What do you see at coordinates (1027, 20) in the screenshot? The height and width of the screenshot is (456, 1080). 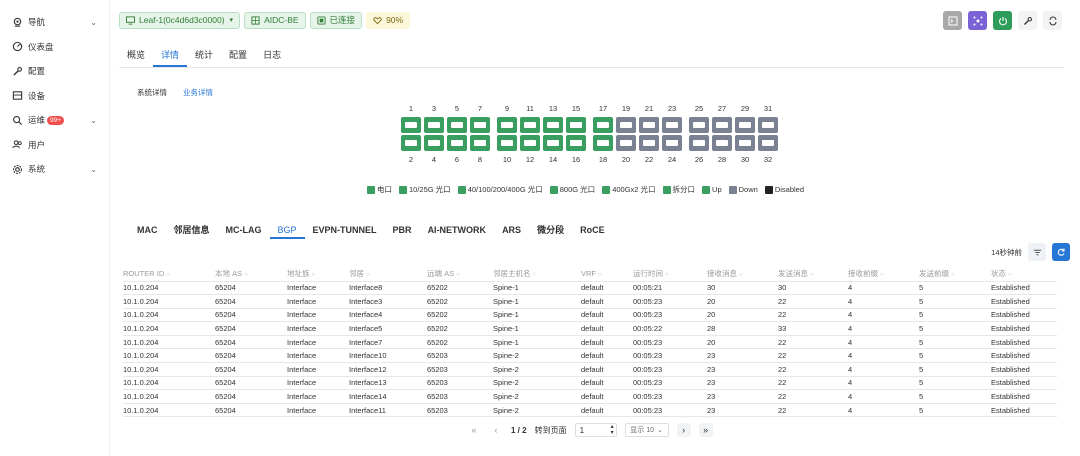 I see `tools-button` at bounding box center [1027, 20].